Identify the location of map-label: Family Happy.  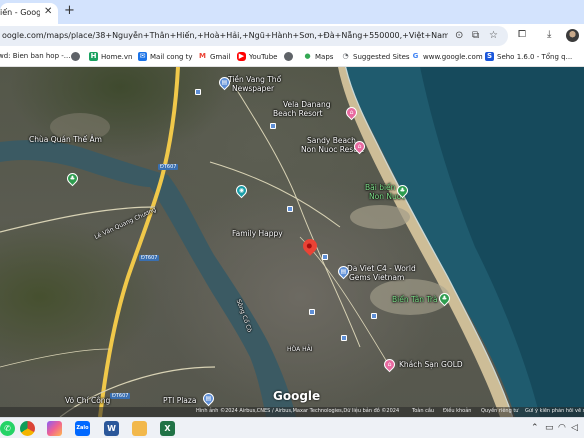
(257, 234).